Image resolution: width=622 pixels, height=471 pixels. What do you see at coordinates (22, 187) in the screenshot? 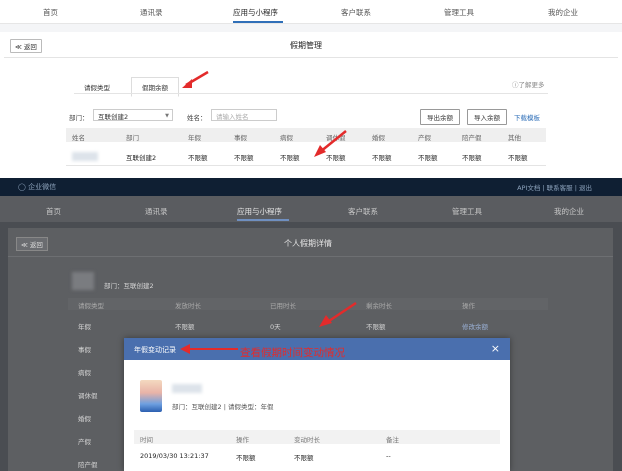
I see `wecom-logo-icon: ◯` at bounding box center [22, 187].